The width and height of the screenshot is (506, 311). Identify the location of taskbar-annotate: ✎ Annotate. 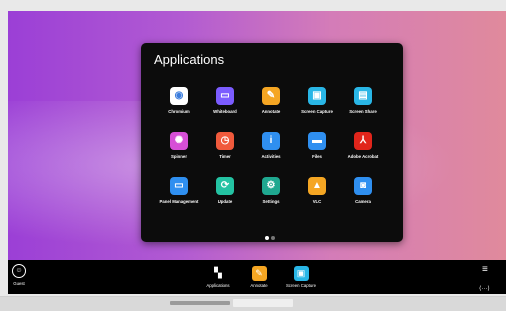
(259, 277).